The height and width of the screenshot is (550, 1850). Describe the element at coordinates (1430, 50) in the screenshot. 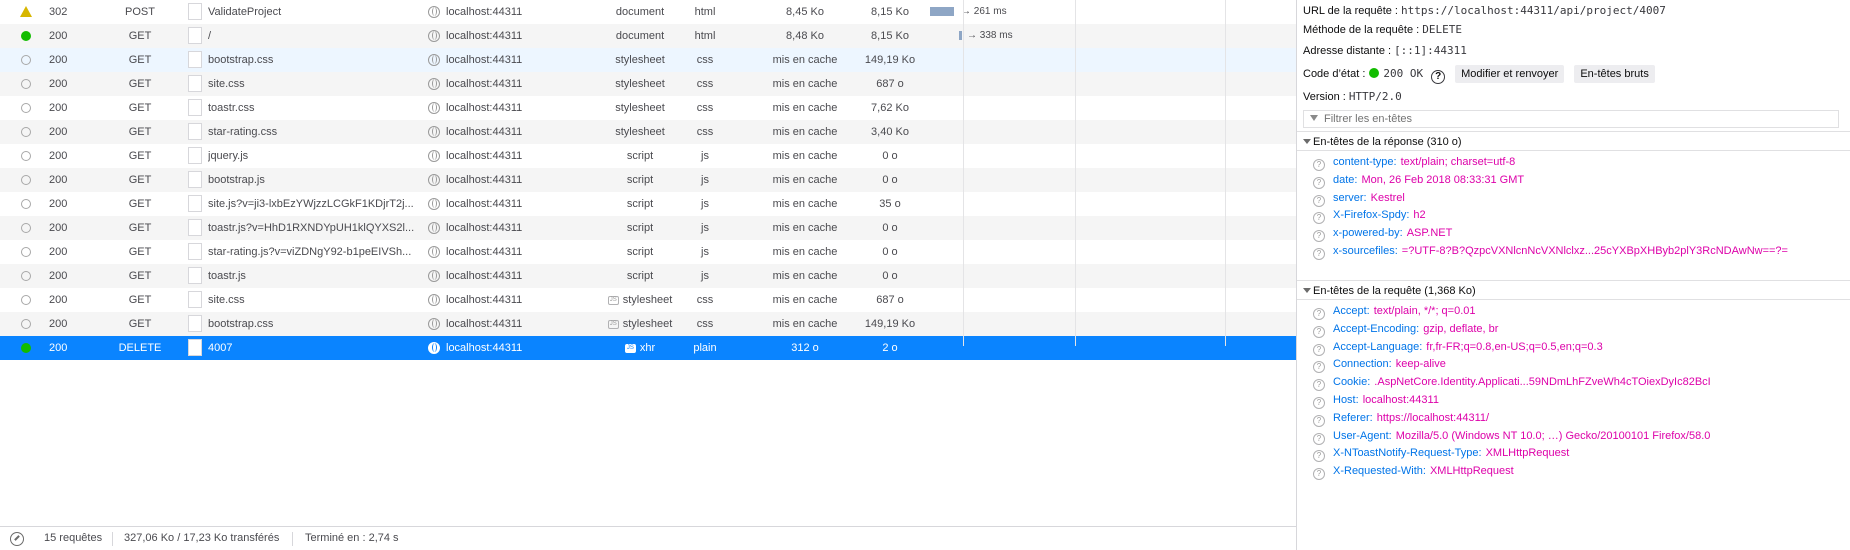

I see `remote-address: [::1]:44311` at that location.